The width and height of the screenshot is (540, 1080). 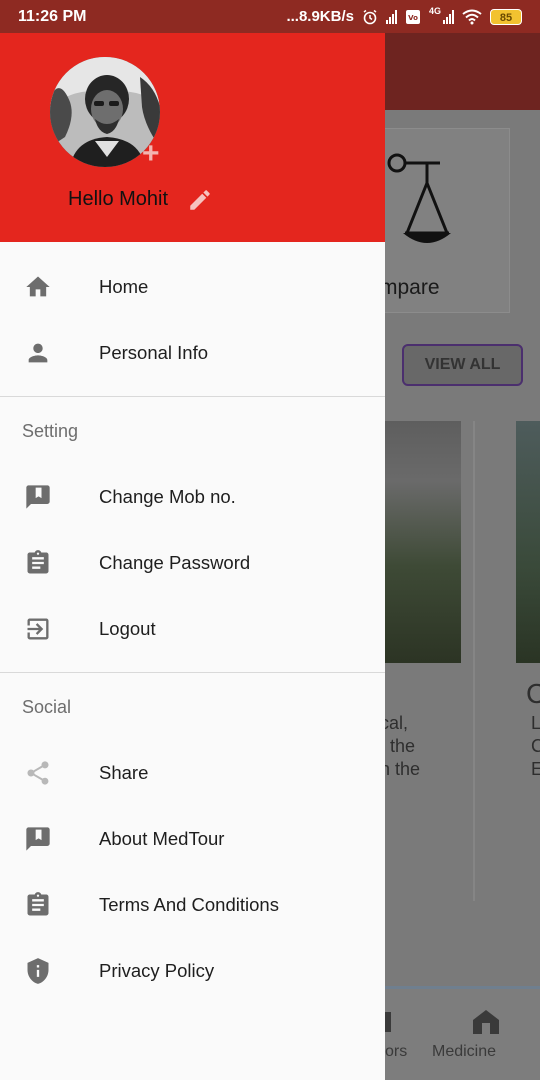 I want to click on svg-text: Vo, so click(x=413, y=18).